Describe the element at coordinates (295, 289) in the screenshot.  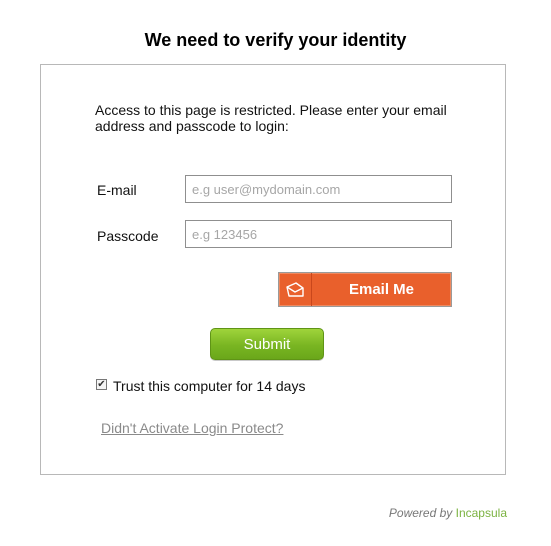
I see `envelope-icon` at that location.